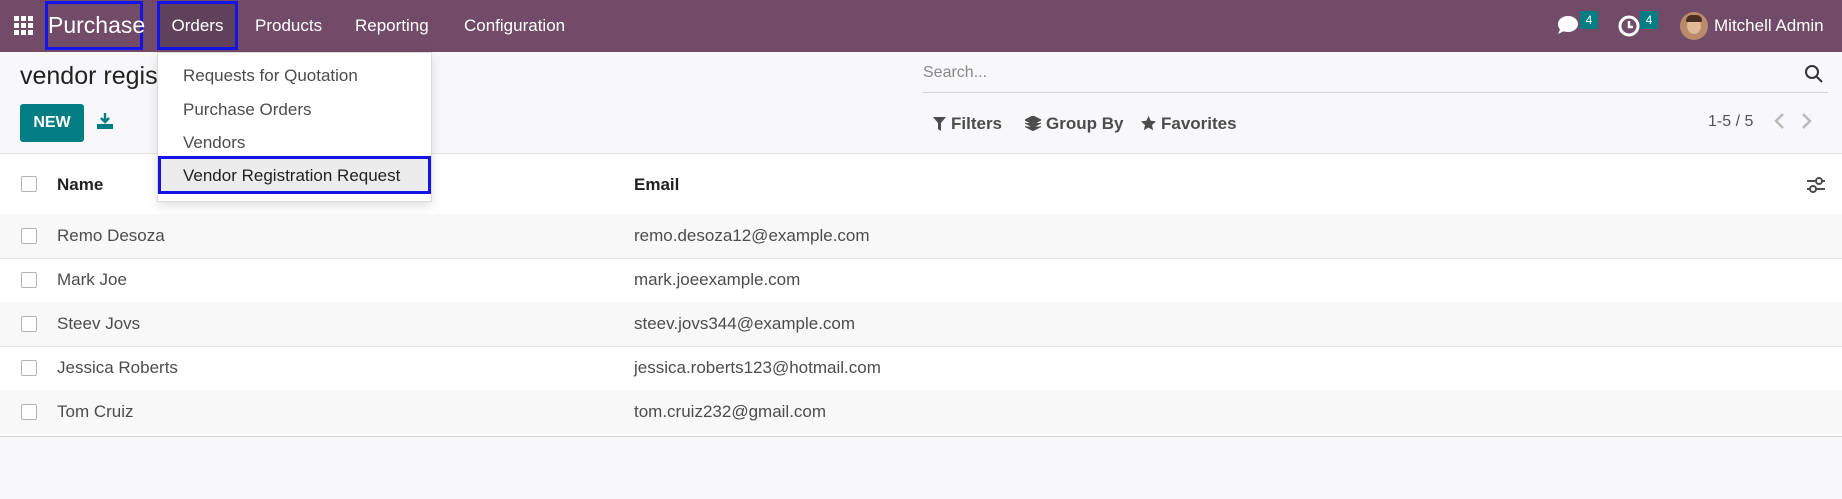 Image resolution: width=1842 pixels, height=499 pixels. Describe the element at coordinates (95, 411) in the screenshot. I see `cell-name: Tom Cruiz` at that location.